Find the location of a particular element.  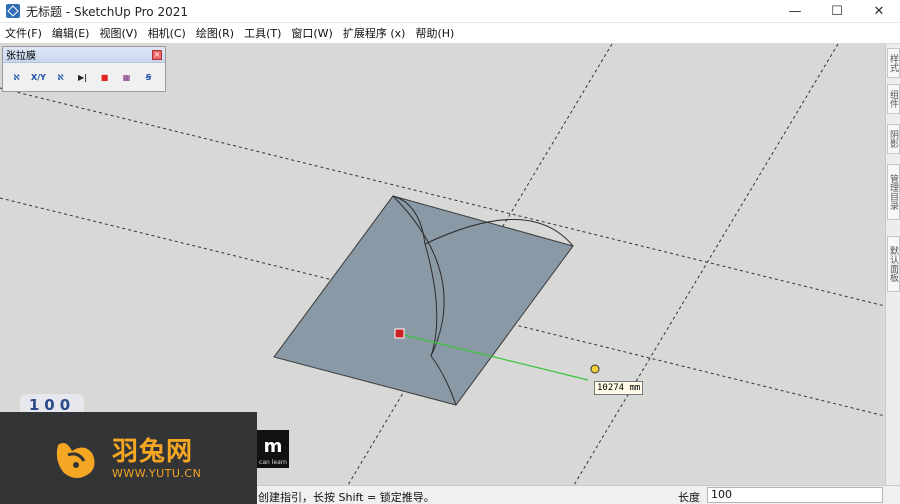

measurements-input: 100 is located at coordinates (795, 495).